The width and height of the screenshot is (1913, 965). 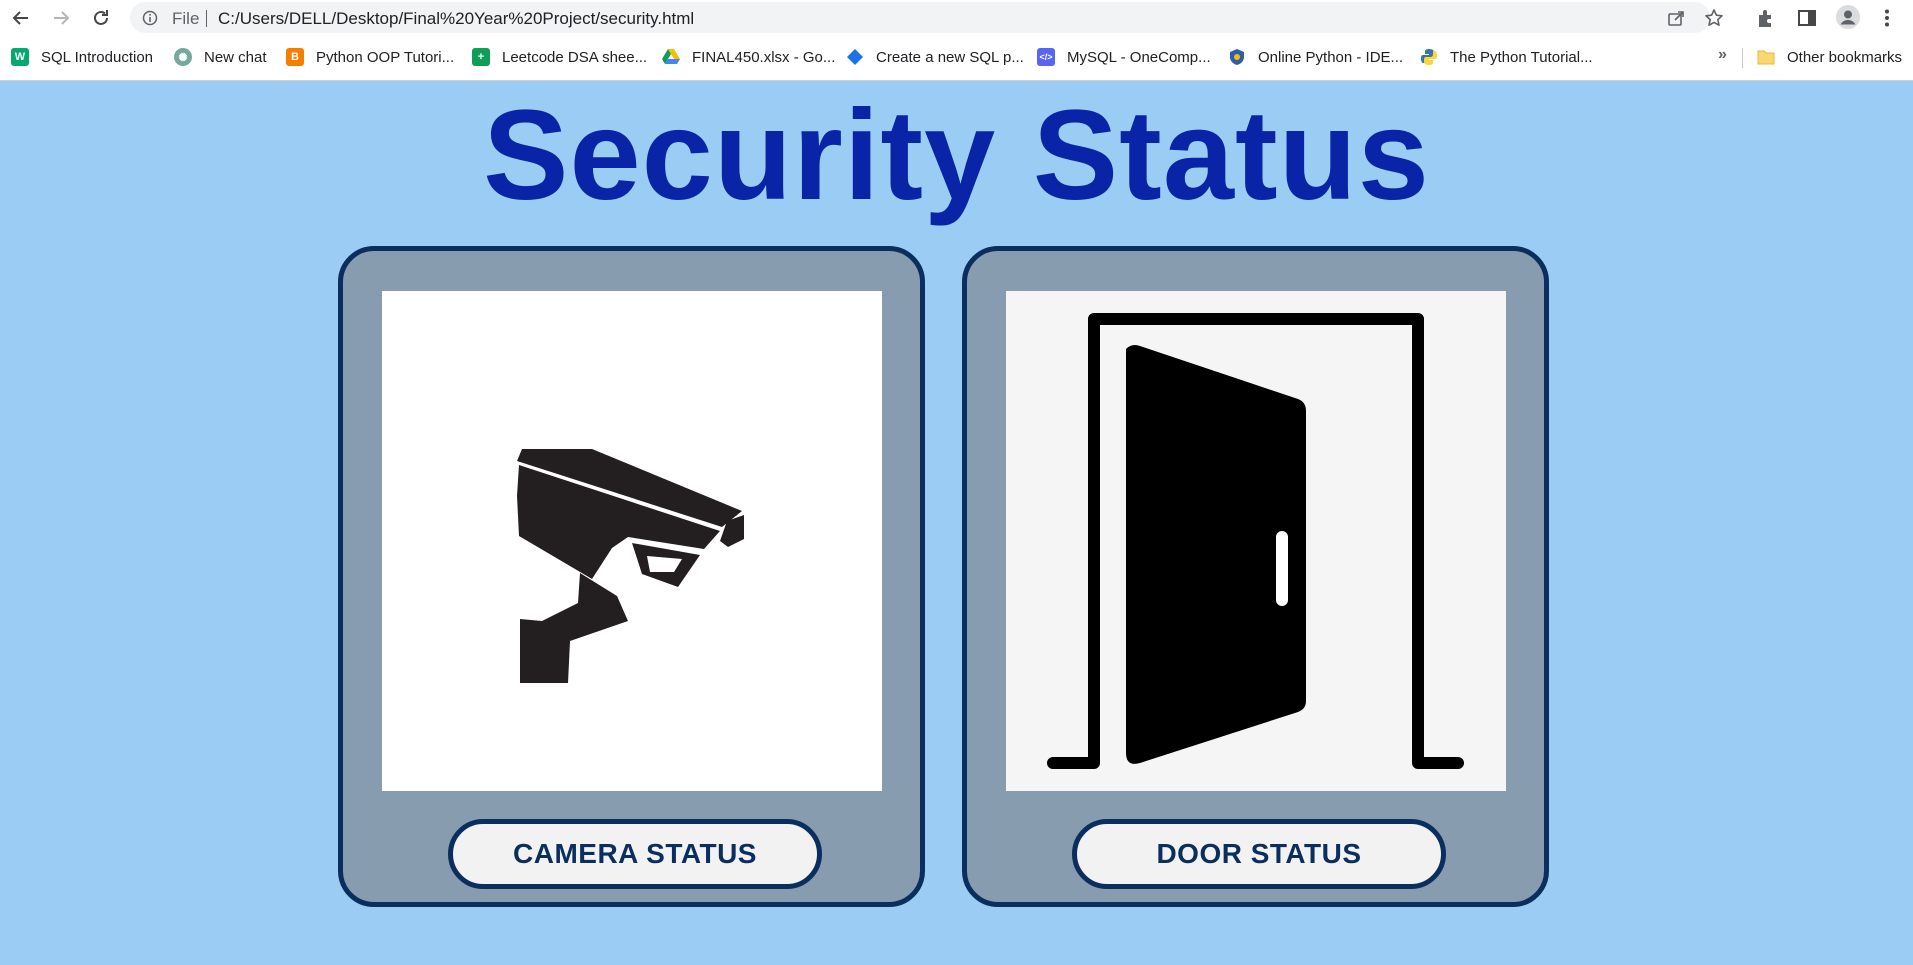 I want to click on side-panel-icon, so click(x=1807, y=18).